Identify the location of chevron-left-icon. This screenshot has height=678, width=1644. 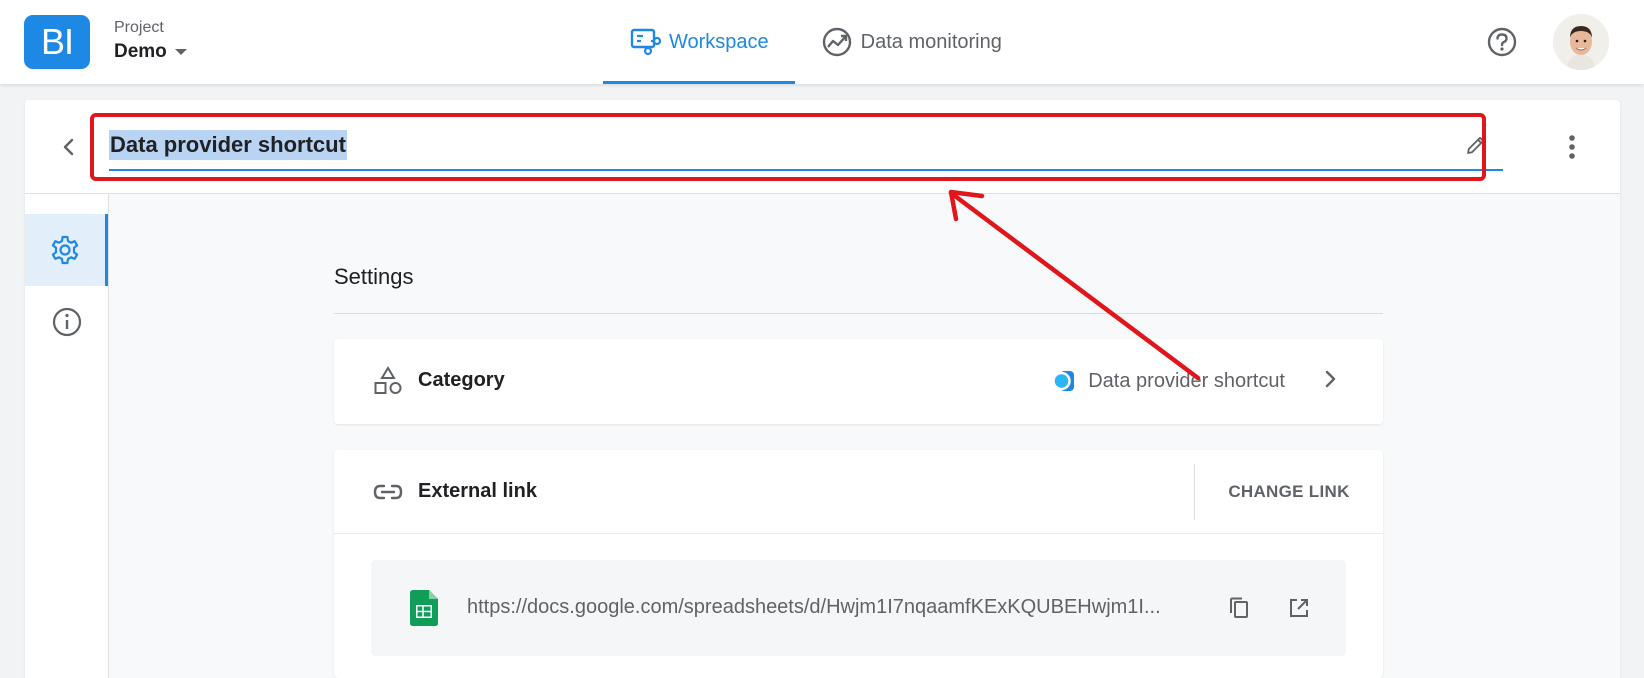
(68, 147).